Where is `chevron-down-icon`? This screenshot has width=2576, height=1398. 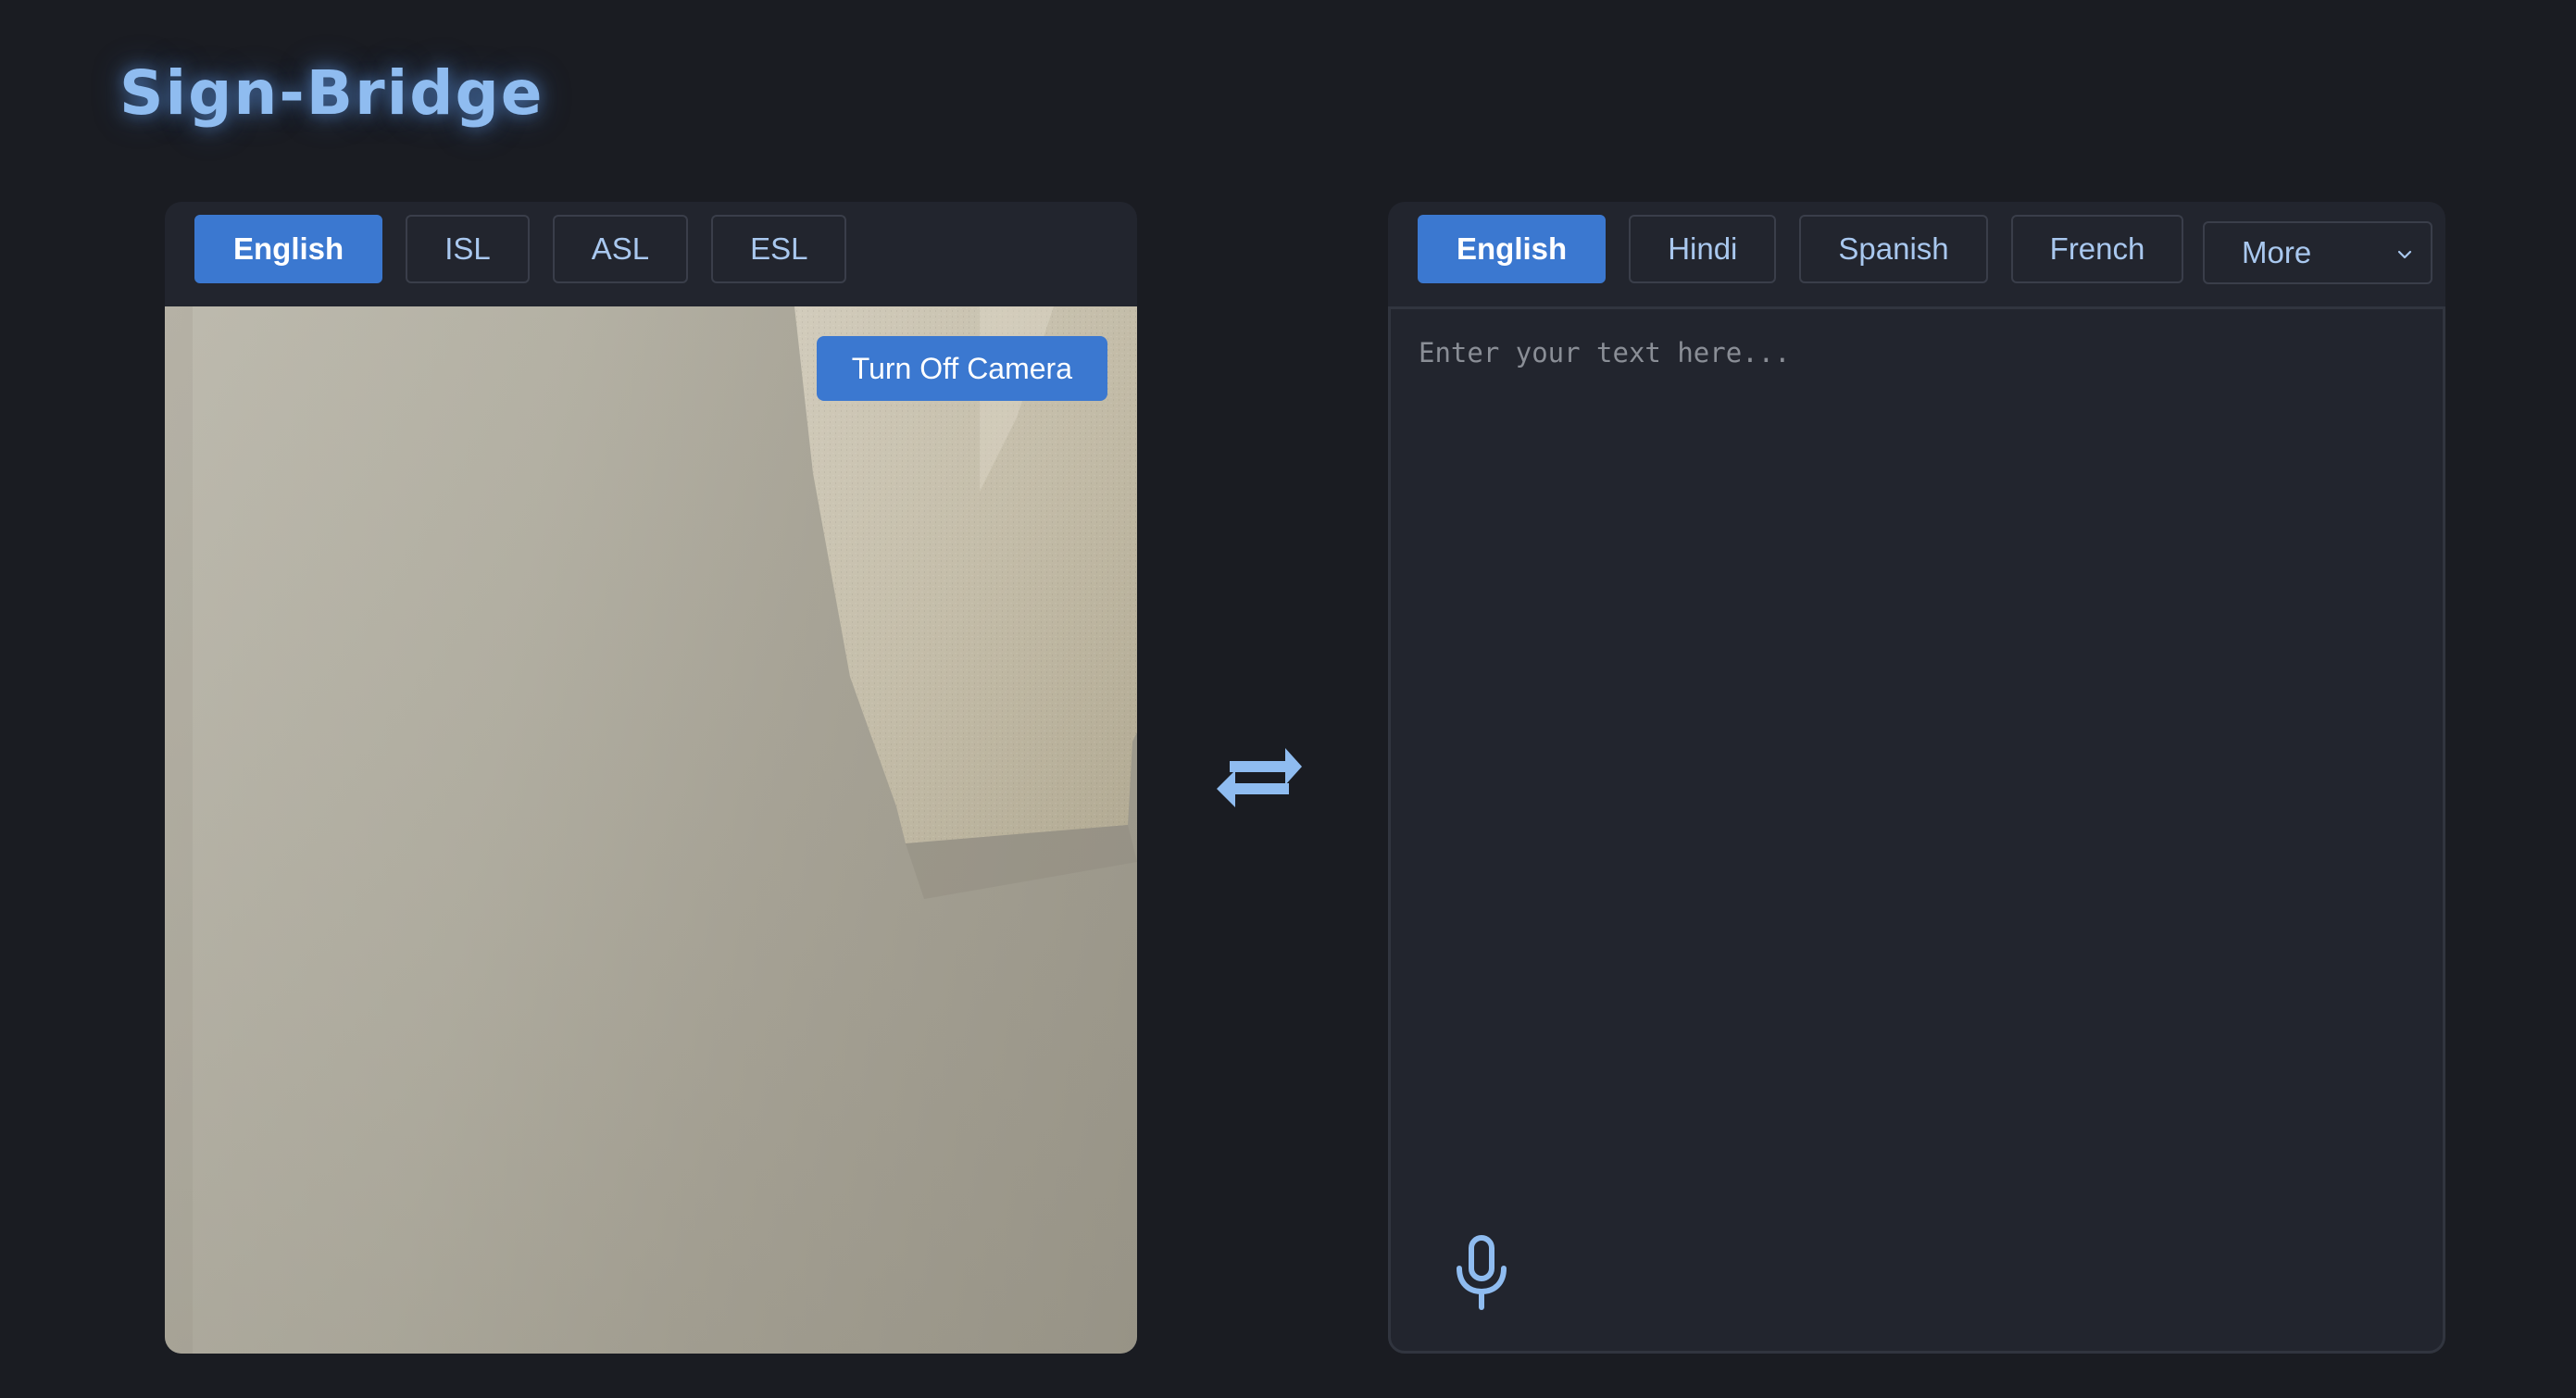
chevron-down-icon is located at coordinates (2404, 254).